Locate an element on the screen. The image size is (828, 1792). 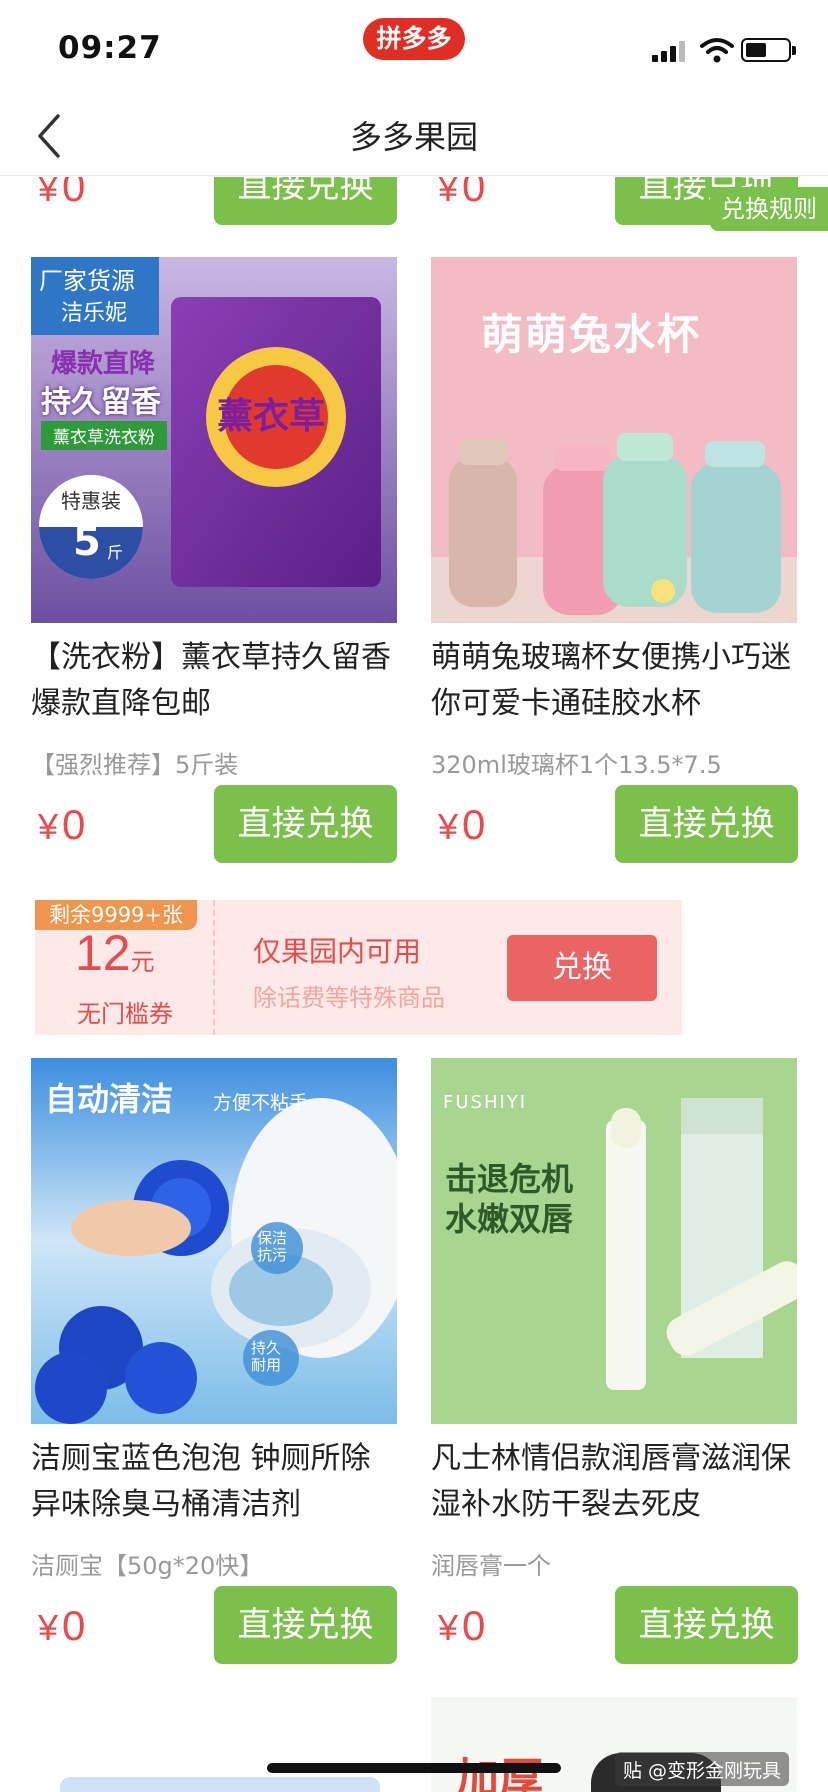
image-text: 持久耐用 is located at coordinates (266, 1356).